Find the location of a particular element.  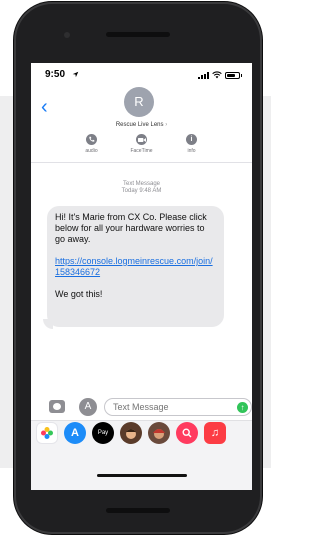

facetime-button: FaceTime is located at coordinates (142, 144).